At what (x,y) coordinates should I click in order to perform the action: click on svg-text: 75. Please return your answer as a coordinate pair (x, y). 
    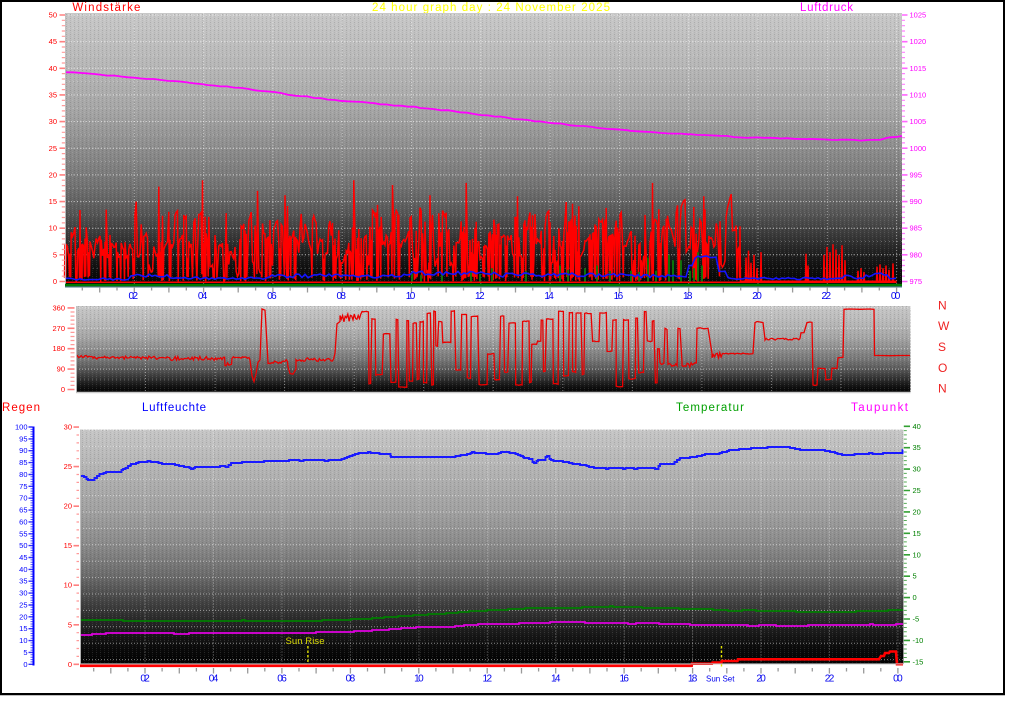
    Looking at the image, I should click on (23, 486).